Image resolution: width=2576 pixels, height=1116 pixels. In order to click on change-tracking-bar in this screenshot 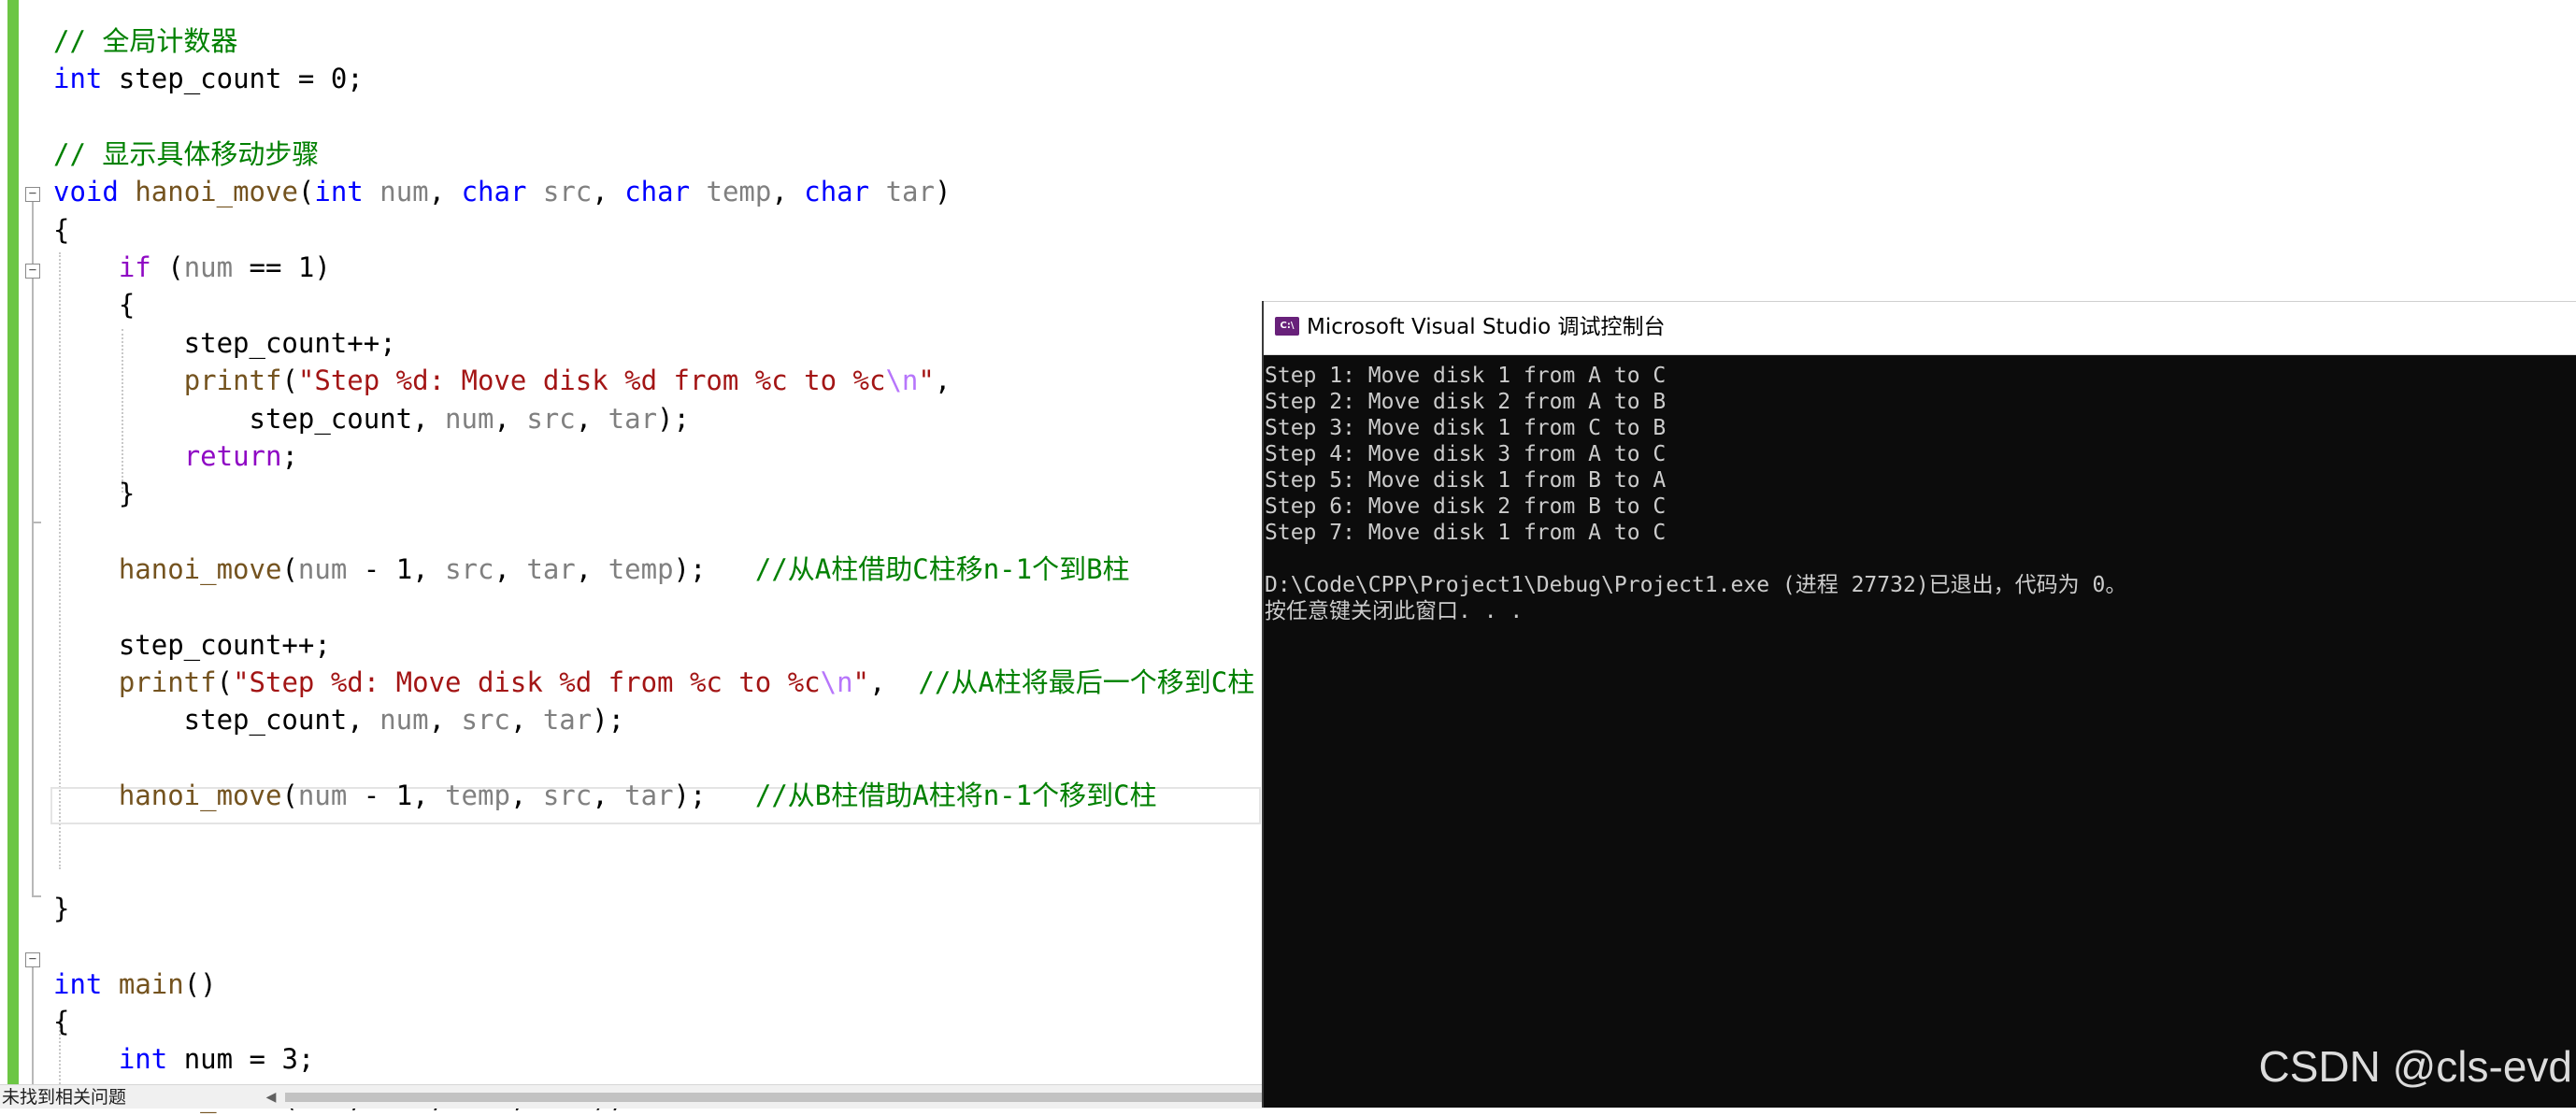, I will do `click(13, 542)`.